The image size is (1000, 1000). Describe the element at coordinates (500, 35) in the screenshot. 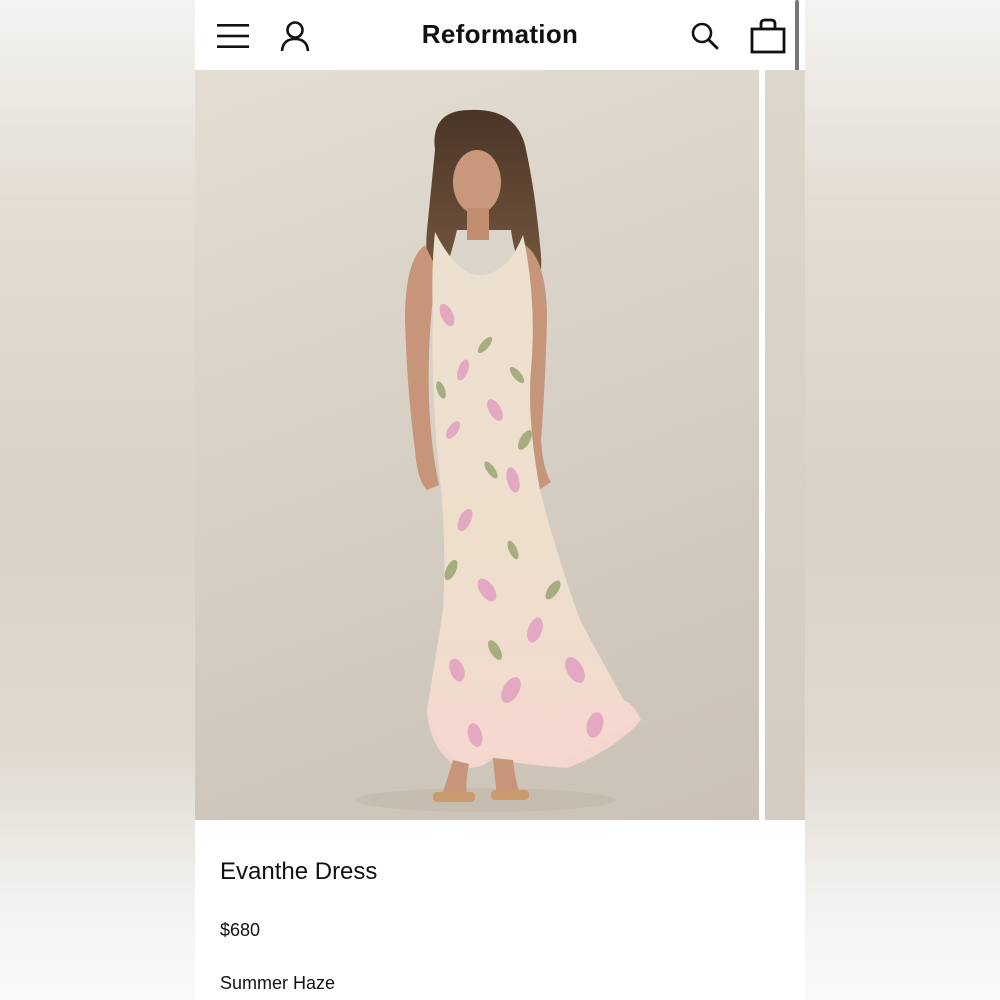

I see `top-navigation-bar: Reformation` at that location.